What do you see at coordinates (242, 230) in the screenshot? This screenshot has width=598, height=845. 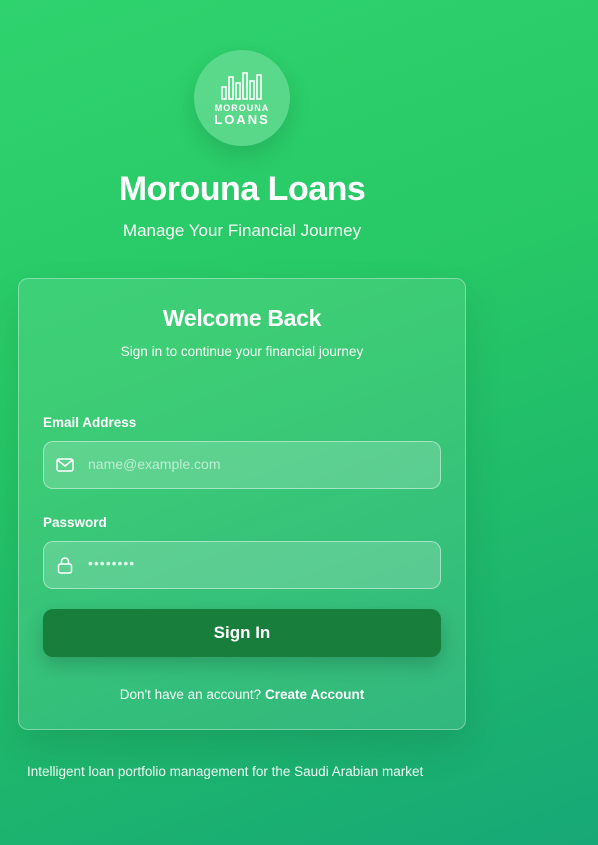 I see `app-subtitle: Manage Your Financial Journey` at bounding box center [242, 230].